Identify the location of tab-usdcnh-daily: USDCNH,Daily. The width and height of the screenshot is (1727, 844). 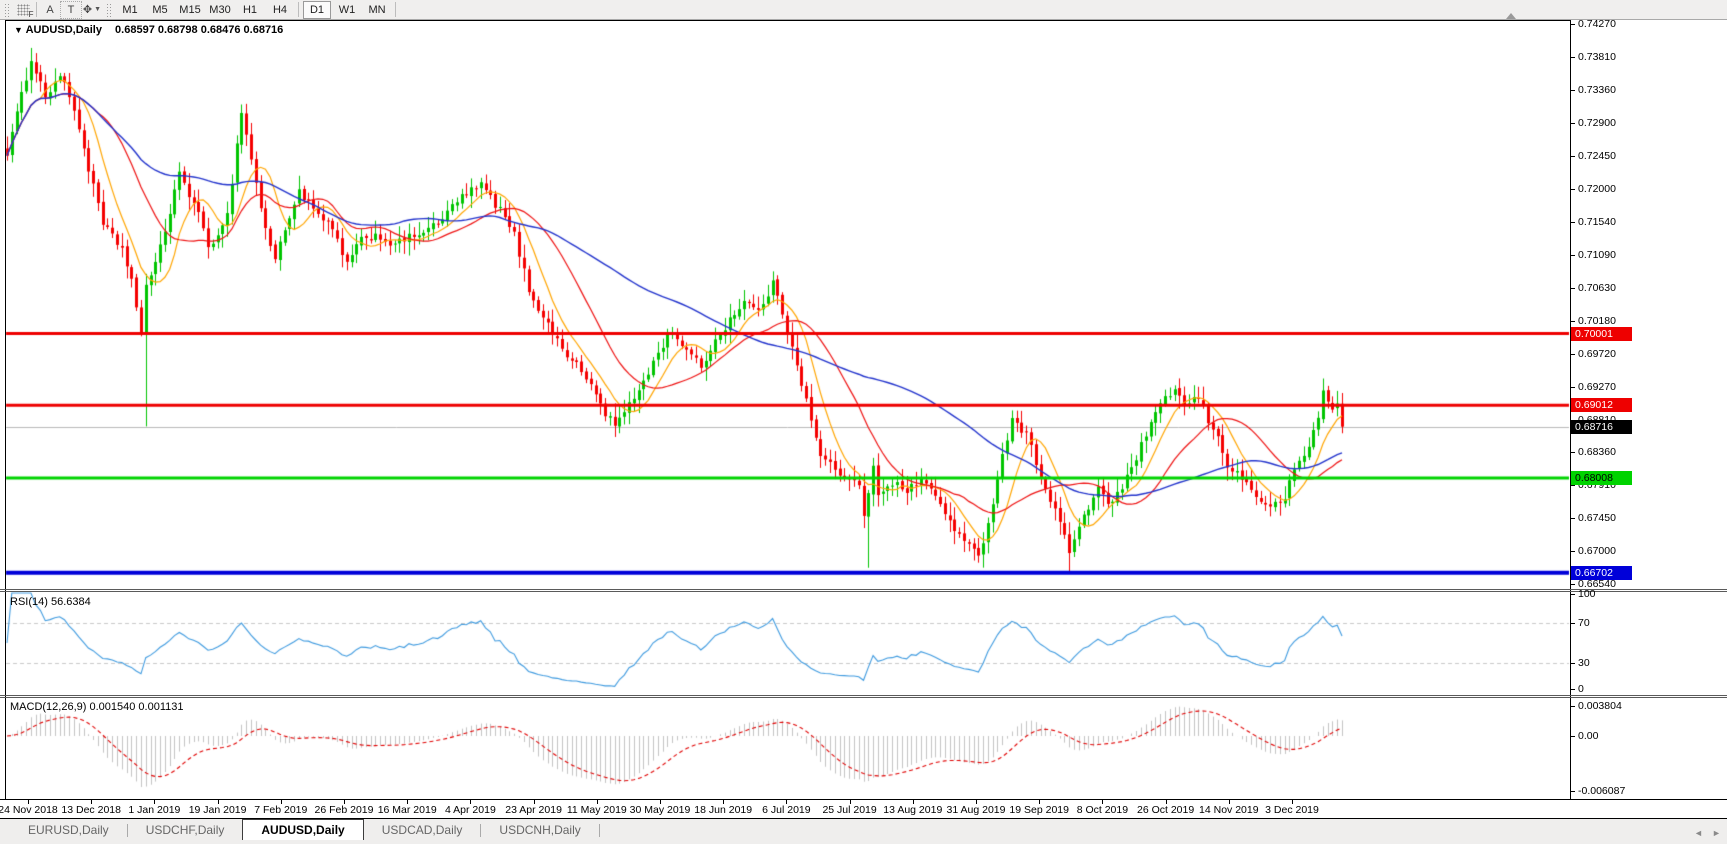
(539, 829).